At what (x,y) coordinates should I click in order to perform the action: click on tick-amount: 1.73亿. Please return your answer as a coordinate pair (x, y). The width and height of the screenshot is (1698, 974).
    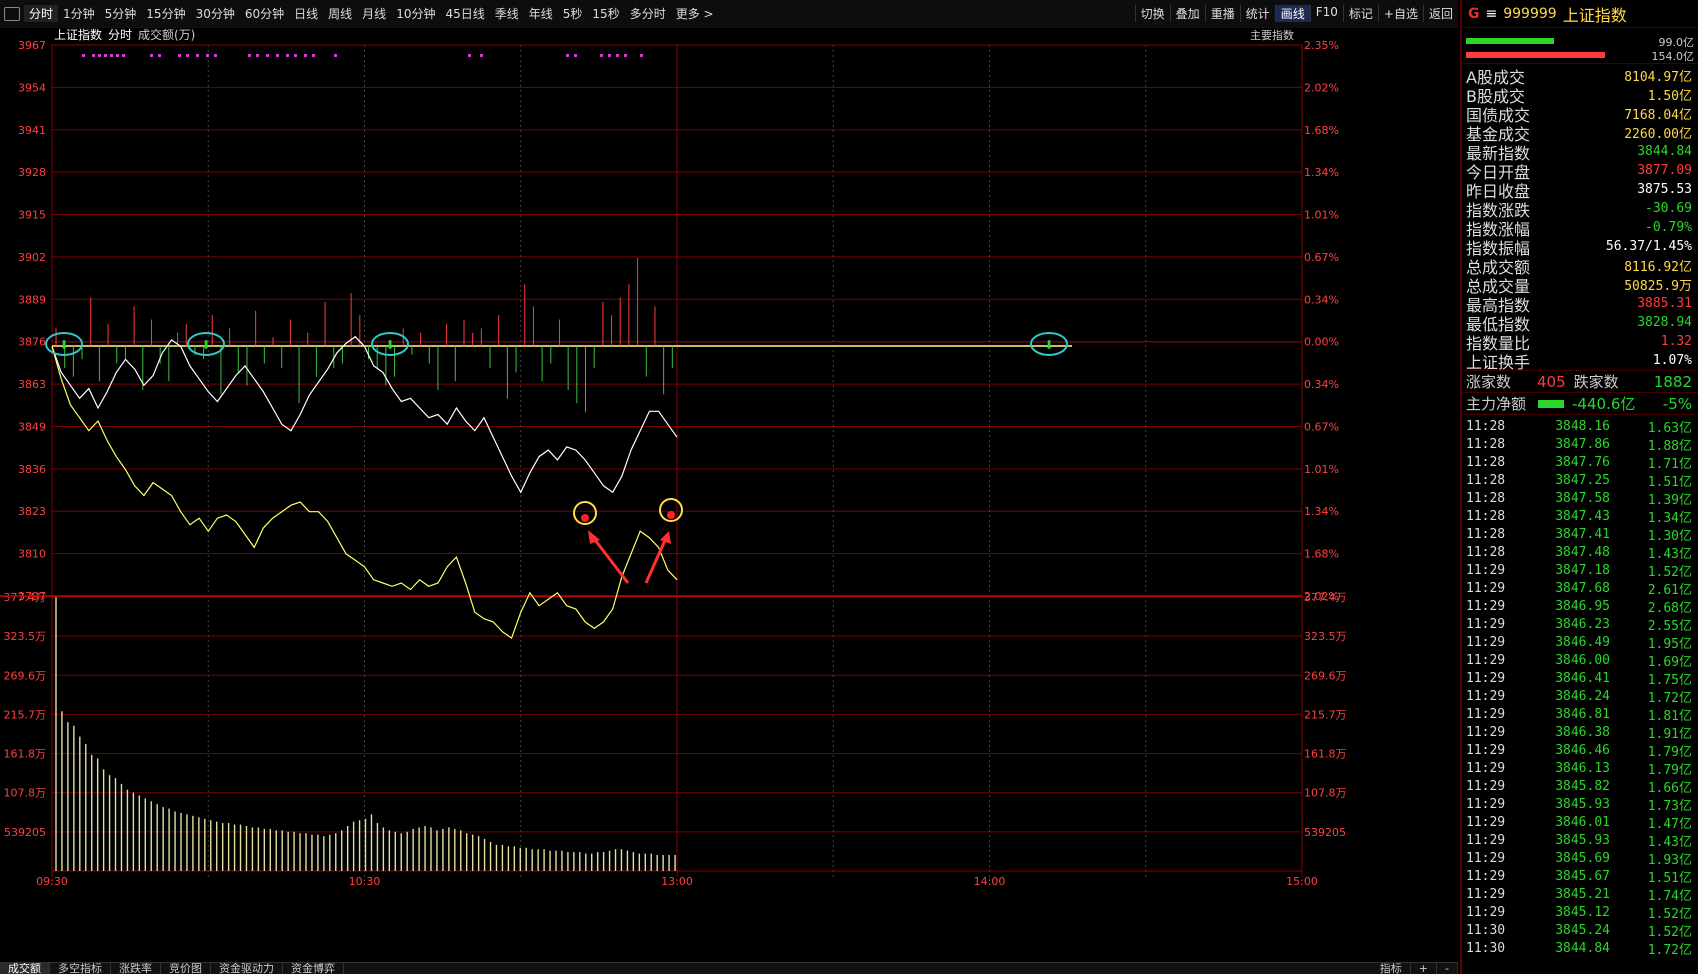
    Looking at the image, I should click on (1669, 806).